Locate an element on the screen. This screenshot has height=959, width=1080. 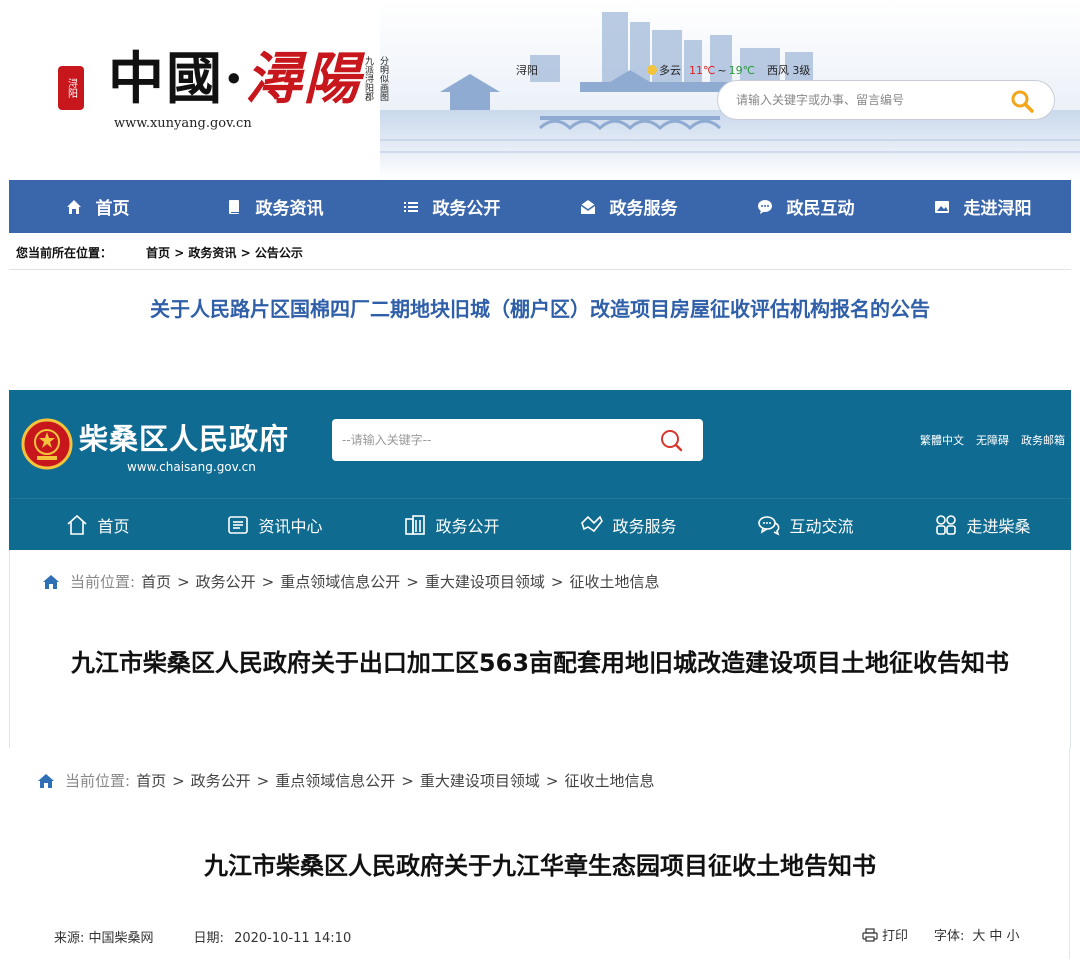
nav-label: 互动交流 is located at coordinates (821, 526).